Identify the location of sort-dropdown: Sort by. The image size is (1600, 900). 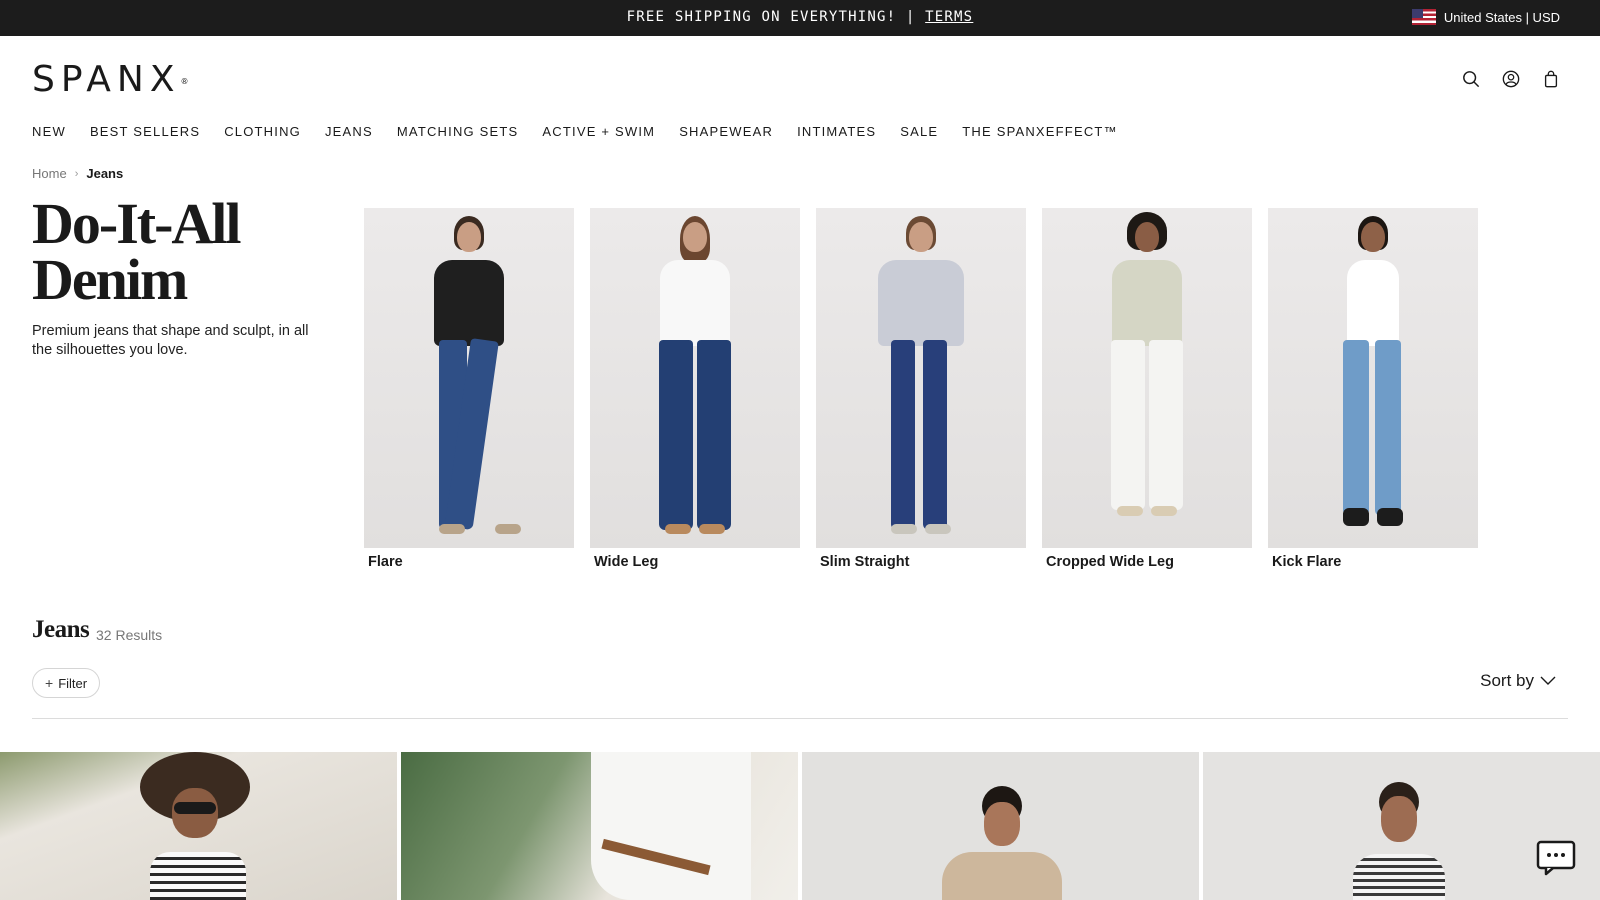
(1518, 681).